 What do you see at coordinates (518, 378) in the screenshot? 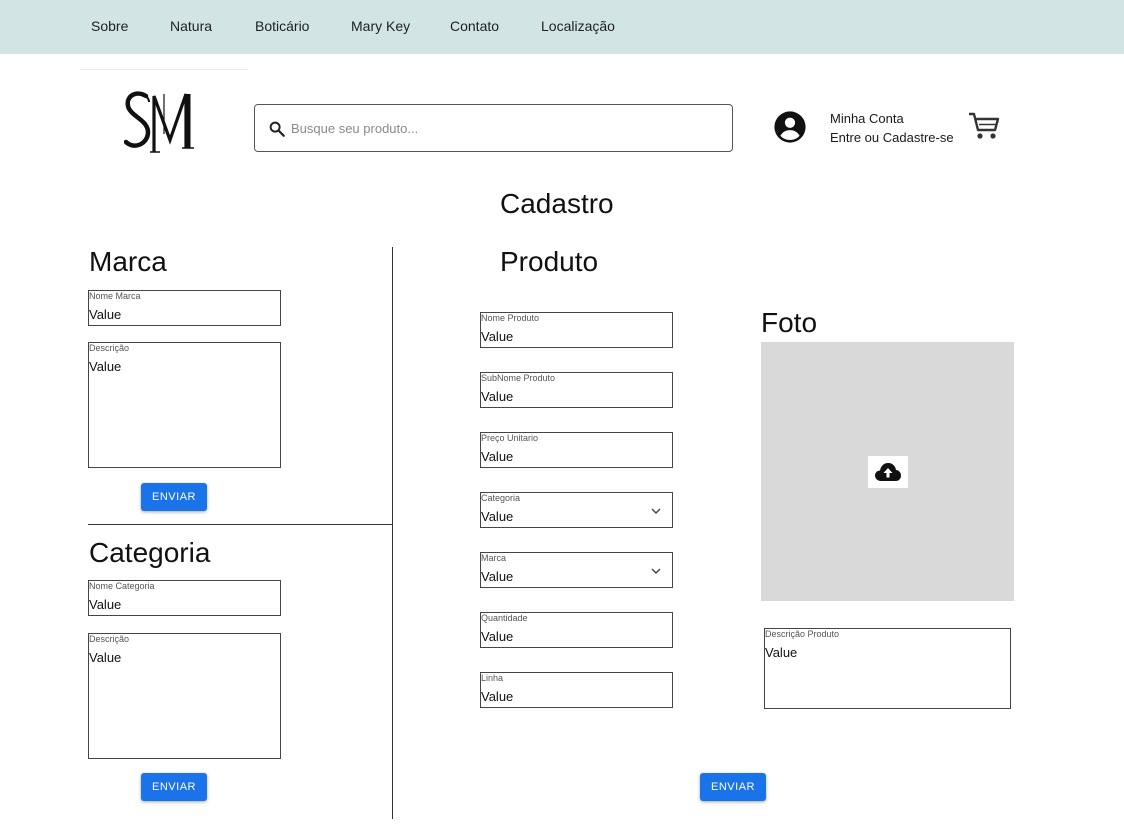
I see `produto-subnome-label: SubNome Produto` at bounding box center [518, 378].